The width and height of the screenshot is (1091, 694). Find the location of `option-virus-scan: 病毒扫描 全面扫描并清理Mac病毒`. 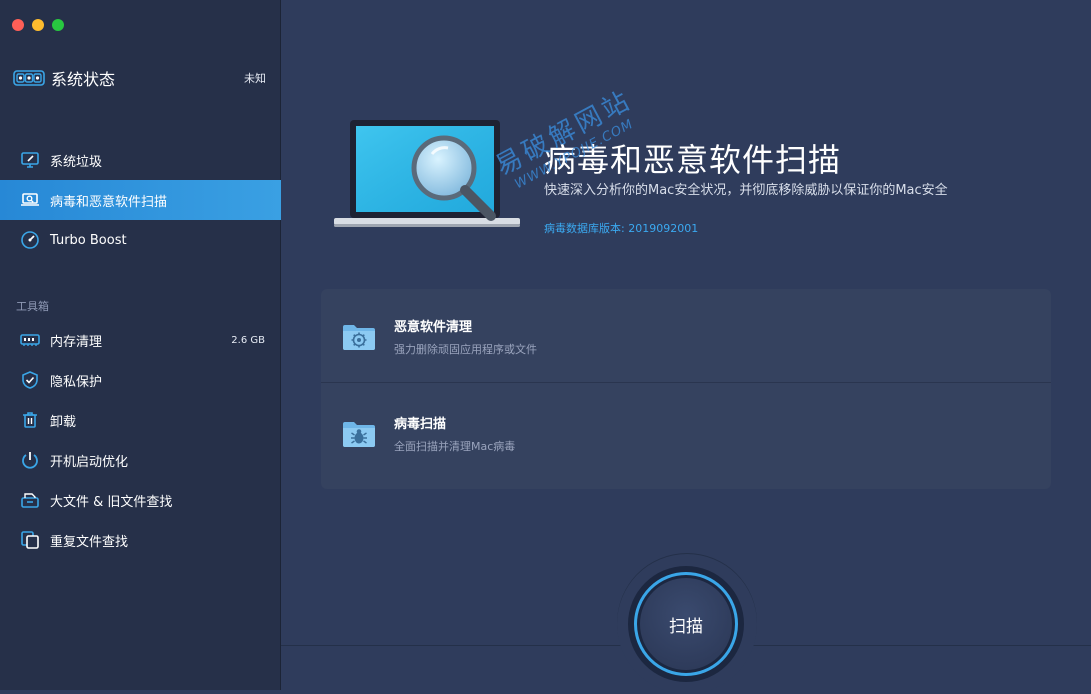

option-virus-scan: 病毒扫描 全面扫描并清理Mac病毒 is located at coordinates (686, 433).